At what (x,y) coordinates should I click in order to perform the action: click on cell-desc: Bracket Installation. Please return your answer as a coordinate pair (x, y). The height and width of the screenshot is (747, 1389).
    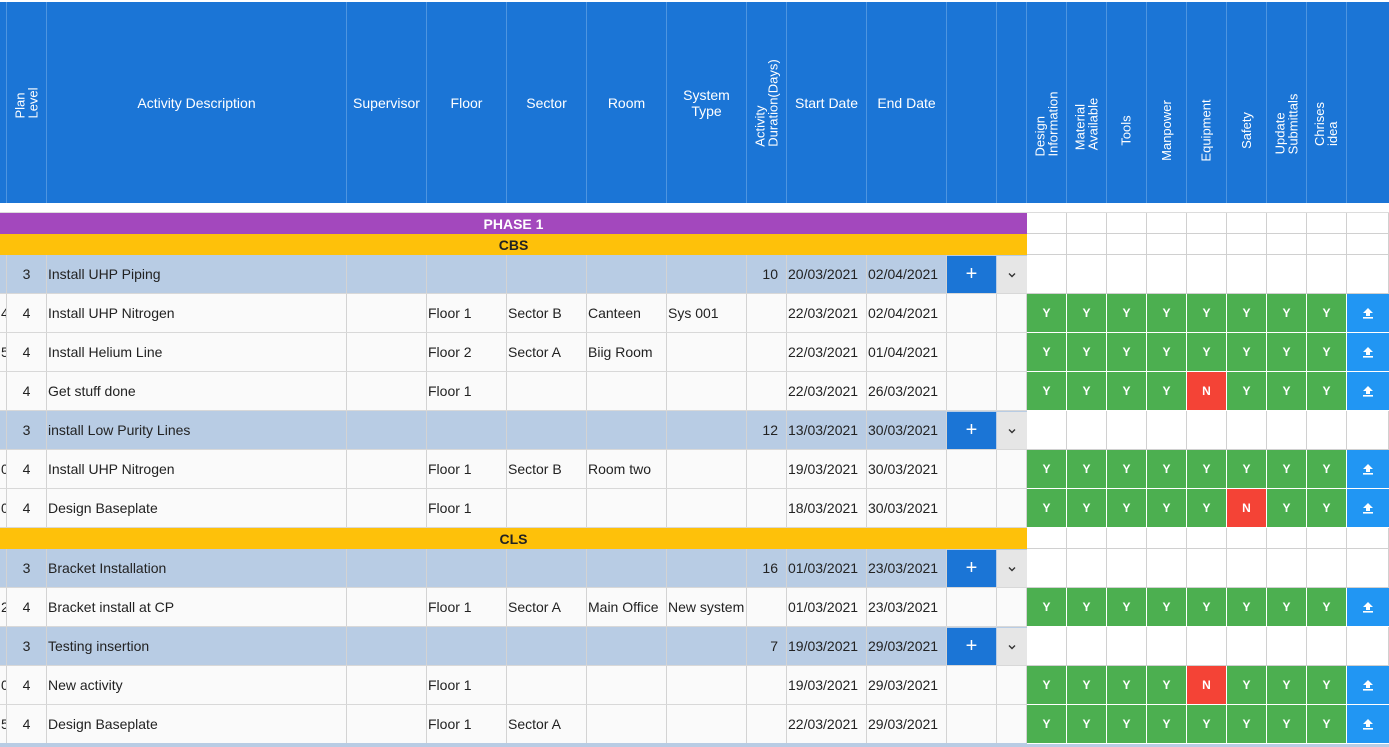
    Looking at the image, I should click on (197, 568).